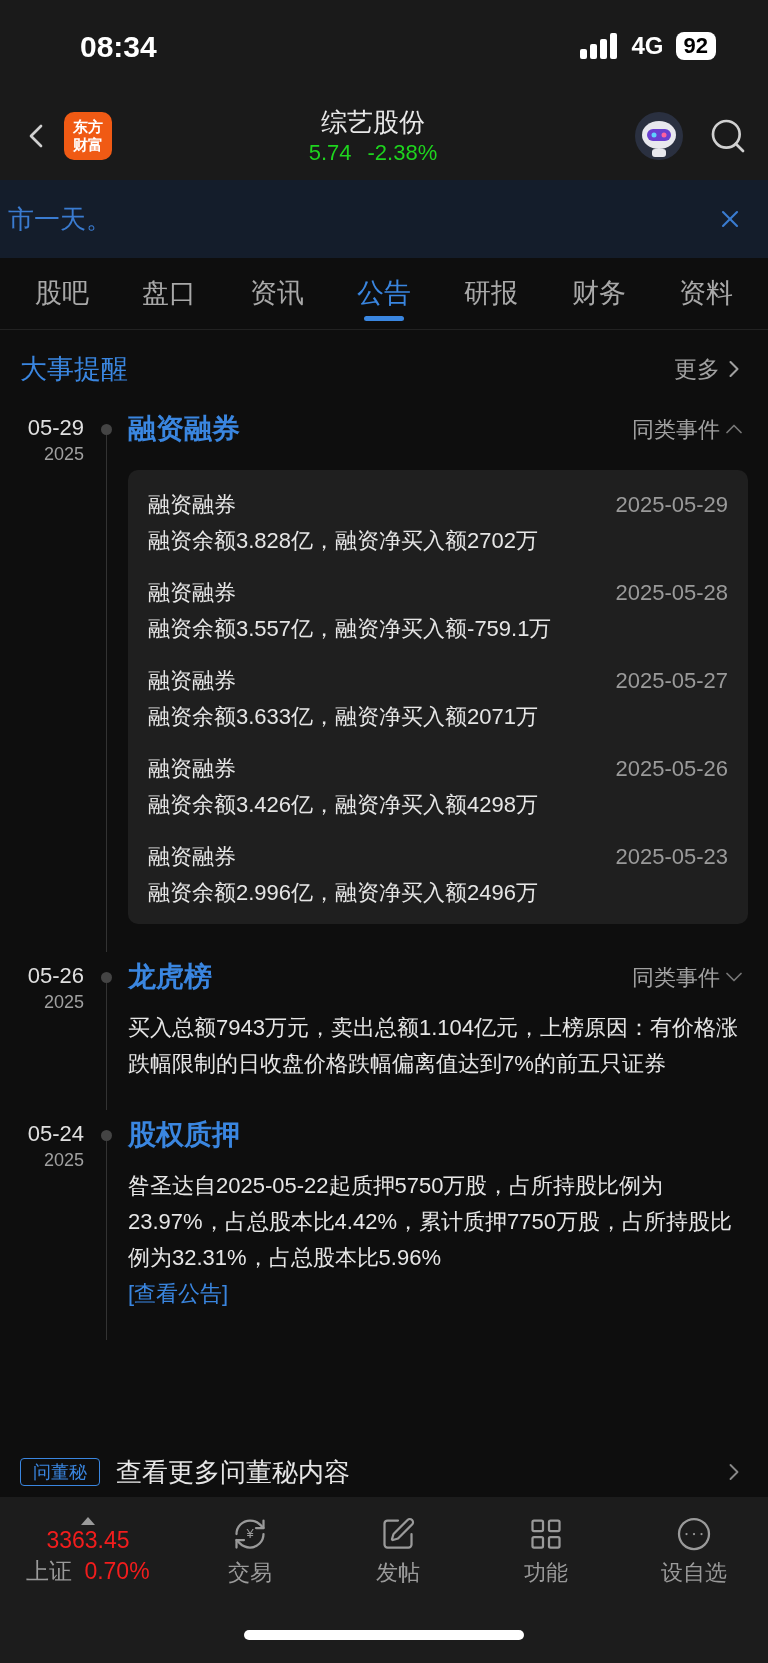 Image resolution: width=768 pixels, height=1663 pixels. Describe the element at coordinates (55, 976) in the screenshot. I see `event-date: 05-26` at that location.